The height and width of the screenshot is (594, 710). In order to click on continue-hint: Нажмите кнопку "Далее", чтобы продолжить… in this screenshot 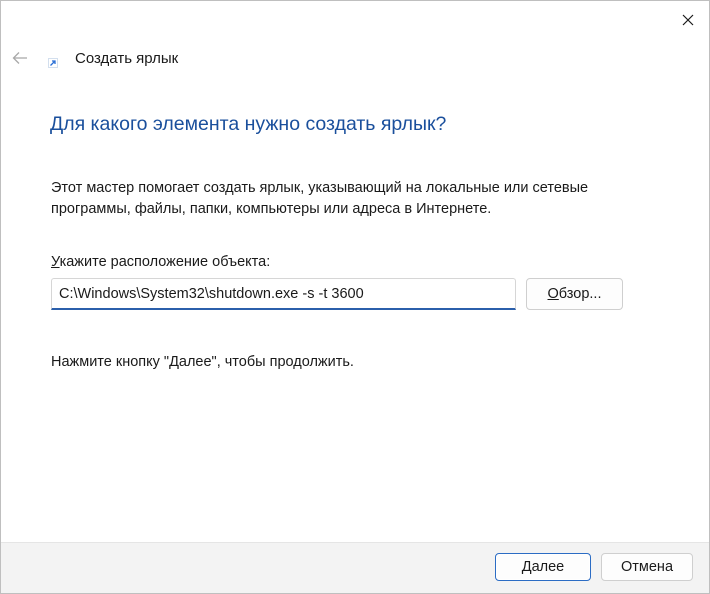, I will do `click(202, 362)`.